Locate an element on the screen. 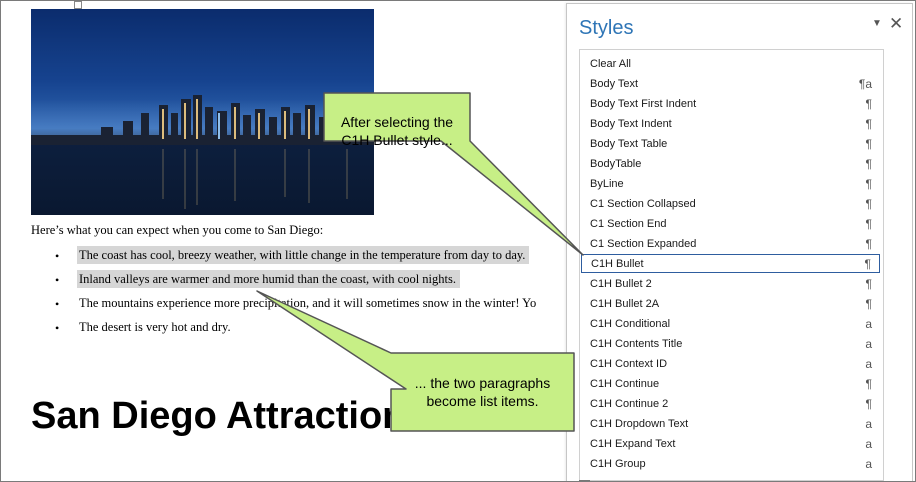 The image size is (916, 482). style-item-label: Clear All is located at coordinates (610, 64).